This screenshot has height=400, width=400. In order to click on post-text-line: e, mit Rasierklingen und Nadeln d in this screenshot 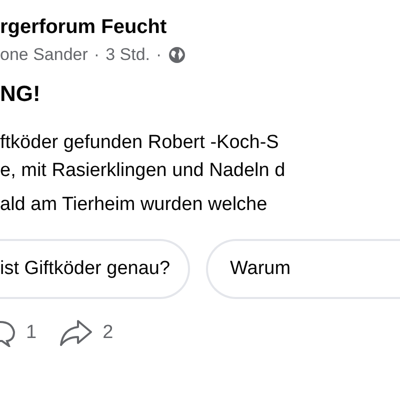, I will do `click(143, 171)`.